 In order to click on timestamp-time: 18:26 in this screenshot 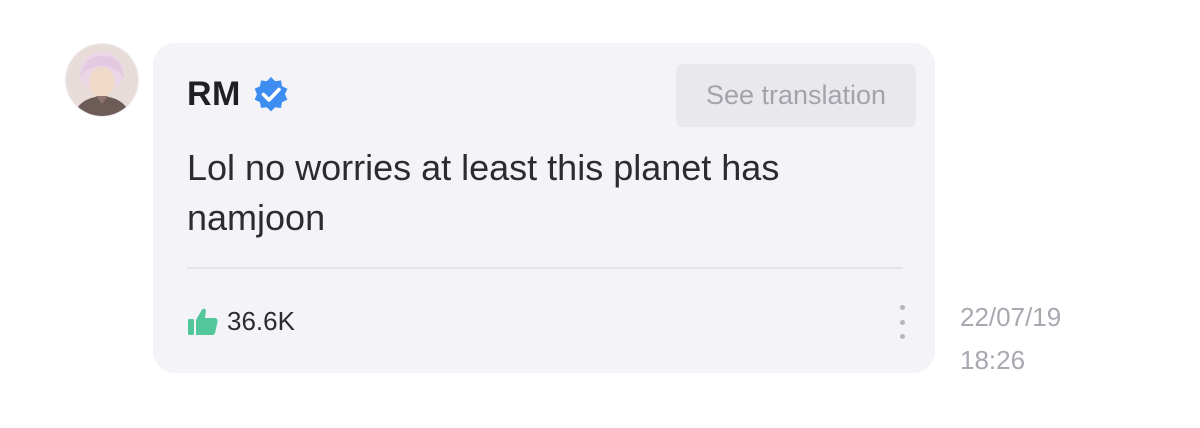, I will do `click(993, 360)`.